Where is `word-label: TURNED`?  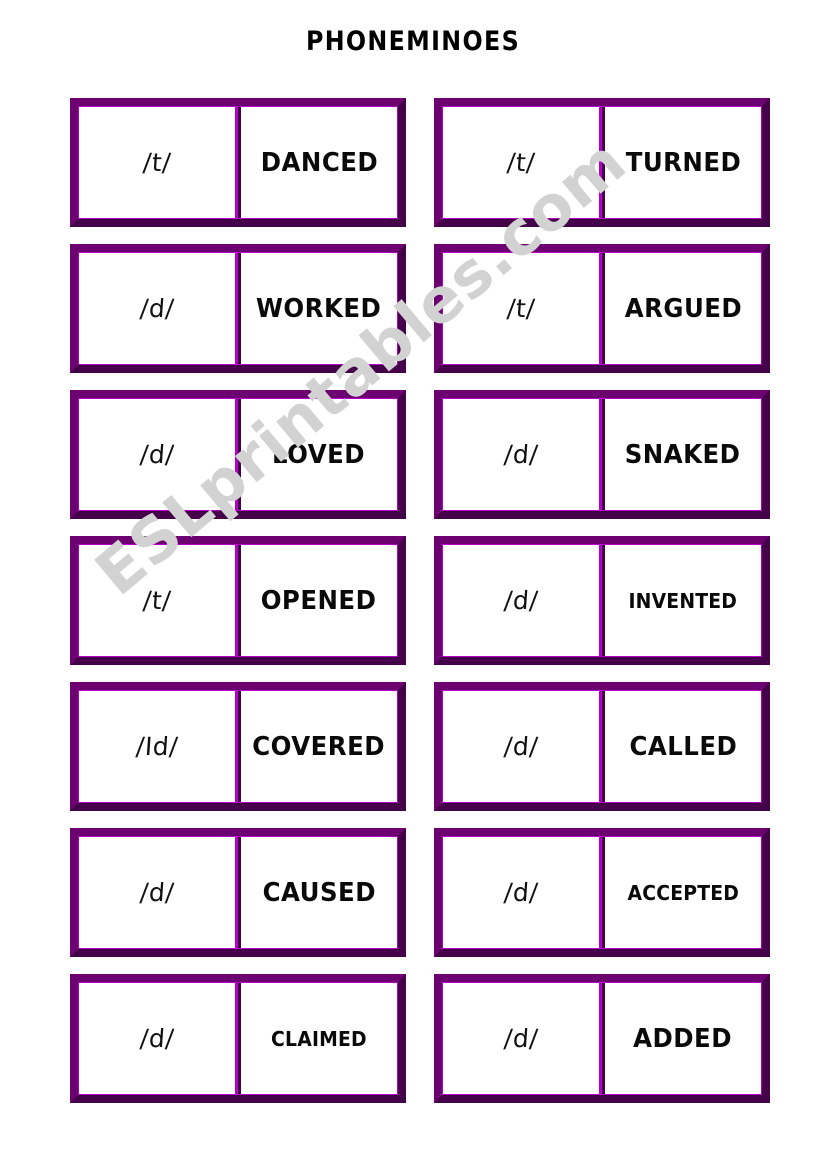
word-label: TURNED is located at coordinates (683, 162).